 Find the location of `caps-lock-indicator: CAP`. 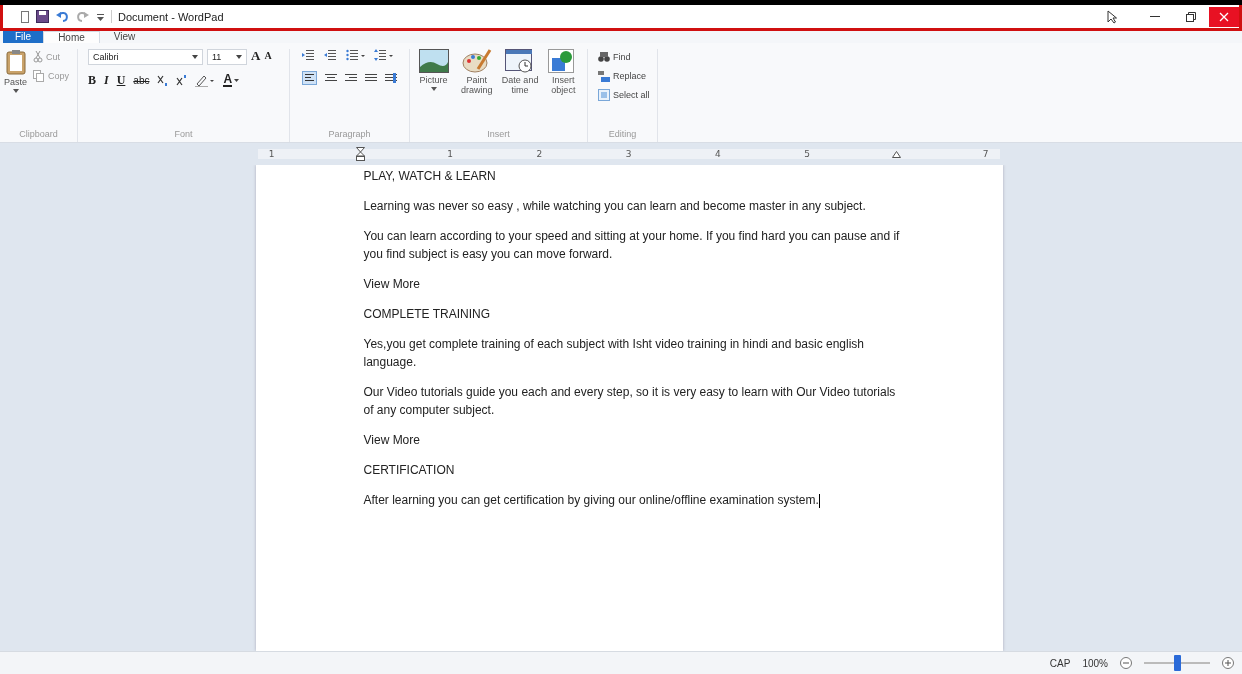

caps-lock-indicator: CAP is located at coordinates (1060, 663).